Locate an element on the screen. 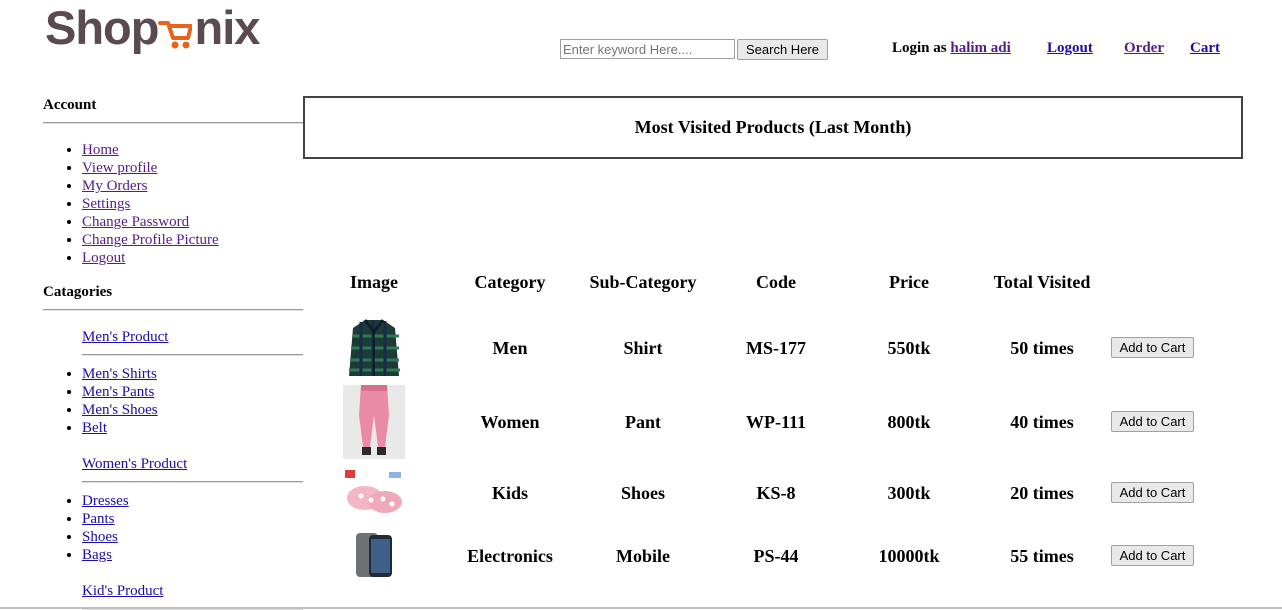 The width and height of the screenshot is (1282, 610). category-kids-product: Kid's Product is located at coordinates (122, 591).